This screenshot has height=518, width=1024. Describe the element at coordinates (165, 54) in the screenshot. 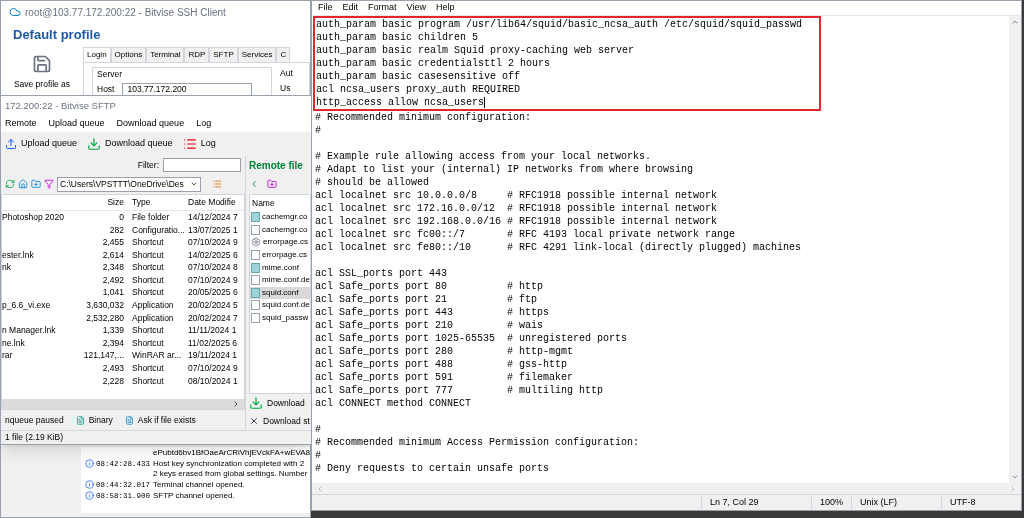

I see `tab: Terminal` at that location.